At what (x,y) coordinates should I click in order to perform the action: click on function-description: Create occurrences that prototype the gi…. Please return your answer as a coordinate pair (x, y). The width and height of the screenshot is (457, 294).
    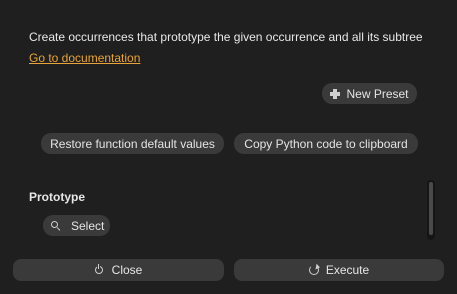
    Looking at the image, I should click on (226, 37).